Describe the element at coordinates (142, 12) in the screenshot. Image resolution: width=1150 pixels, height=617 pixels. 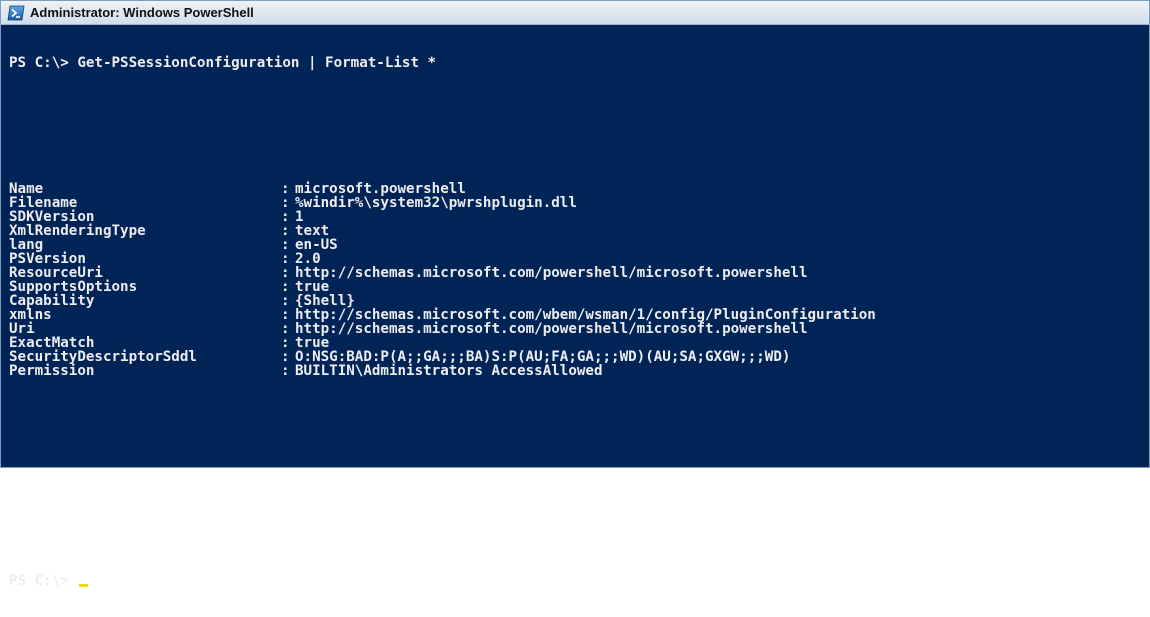
I see `window-title: Administrator: Windows PowerShell` at that location.